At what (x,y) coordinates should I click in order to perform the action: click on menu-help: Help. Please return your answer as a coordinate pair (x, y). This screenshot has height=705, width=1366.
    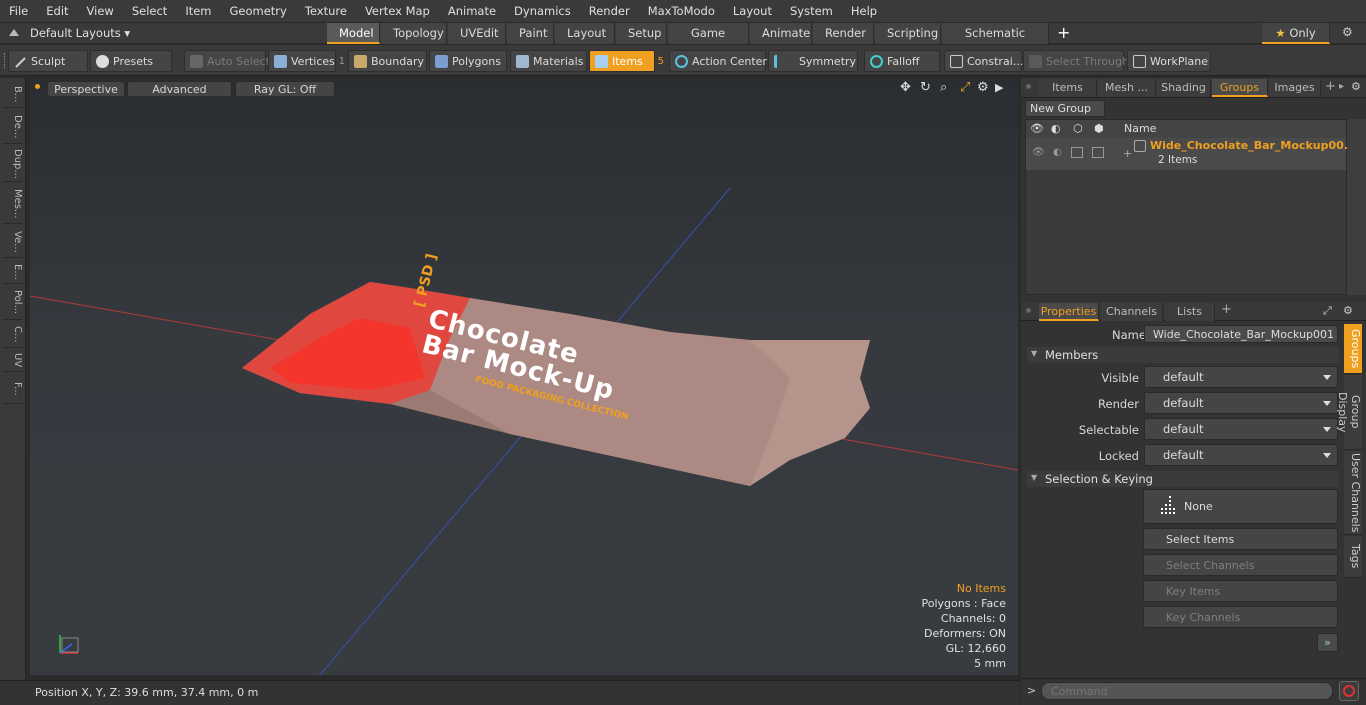
    Looking at the image, I should click on (864, 11).